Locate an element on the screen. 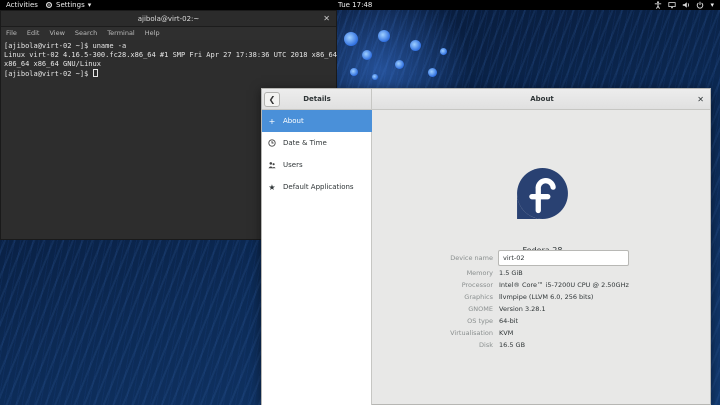 The image size is (720, 405). info-value: Version 3.28.1 is located at coordinates (522, 309).